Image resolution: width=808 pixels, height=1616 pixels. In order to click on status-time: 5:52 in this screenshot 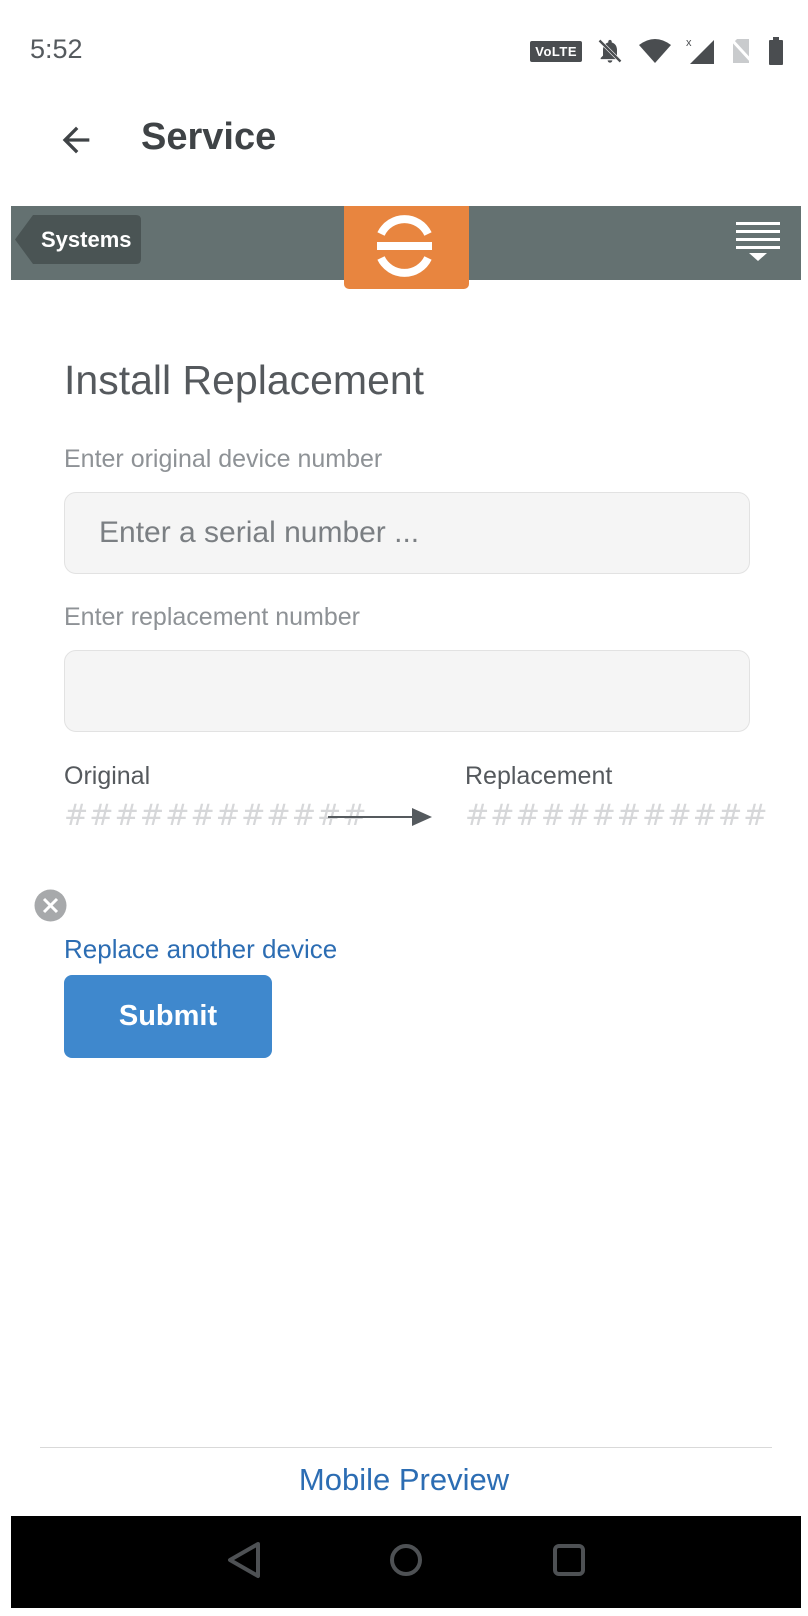, I will do `click(56, 49)`.